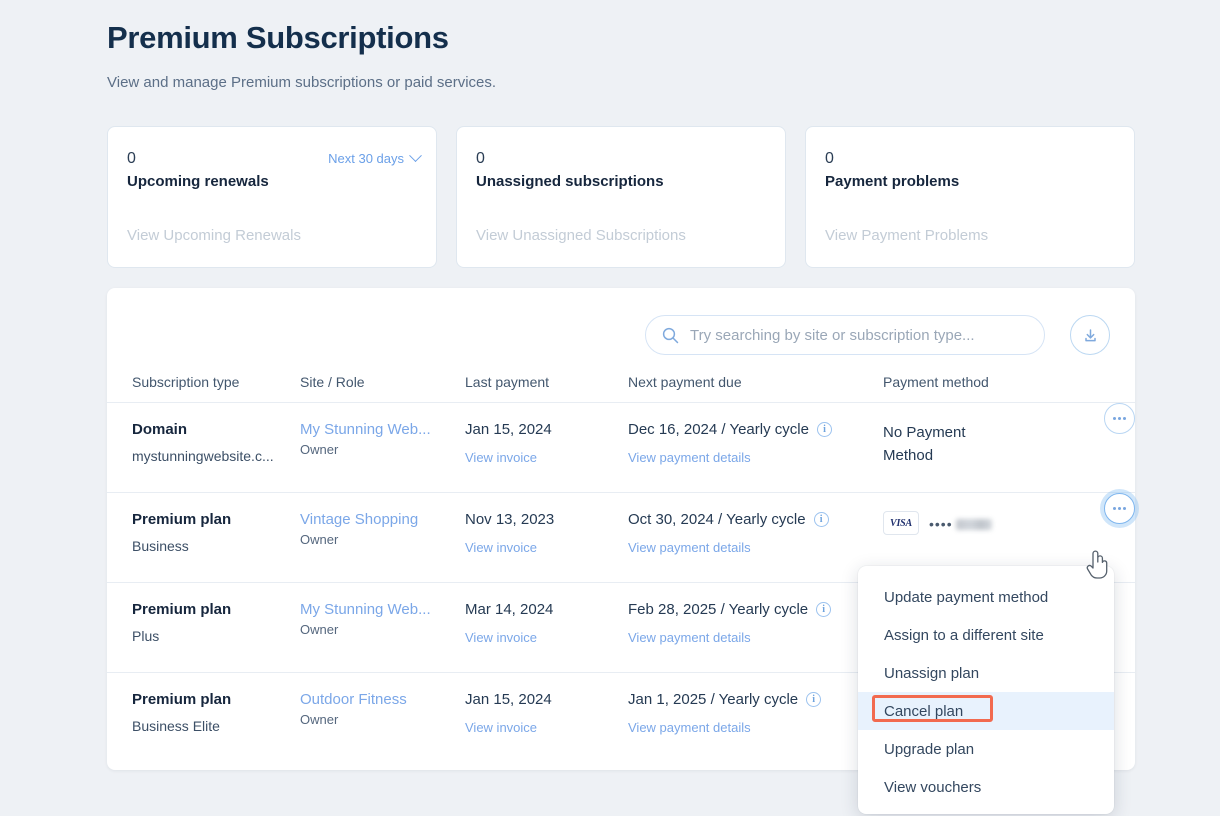  I want to click on page-title: Premium Subscriptions, so click(278, 37).